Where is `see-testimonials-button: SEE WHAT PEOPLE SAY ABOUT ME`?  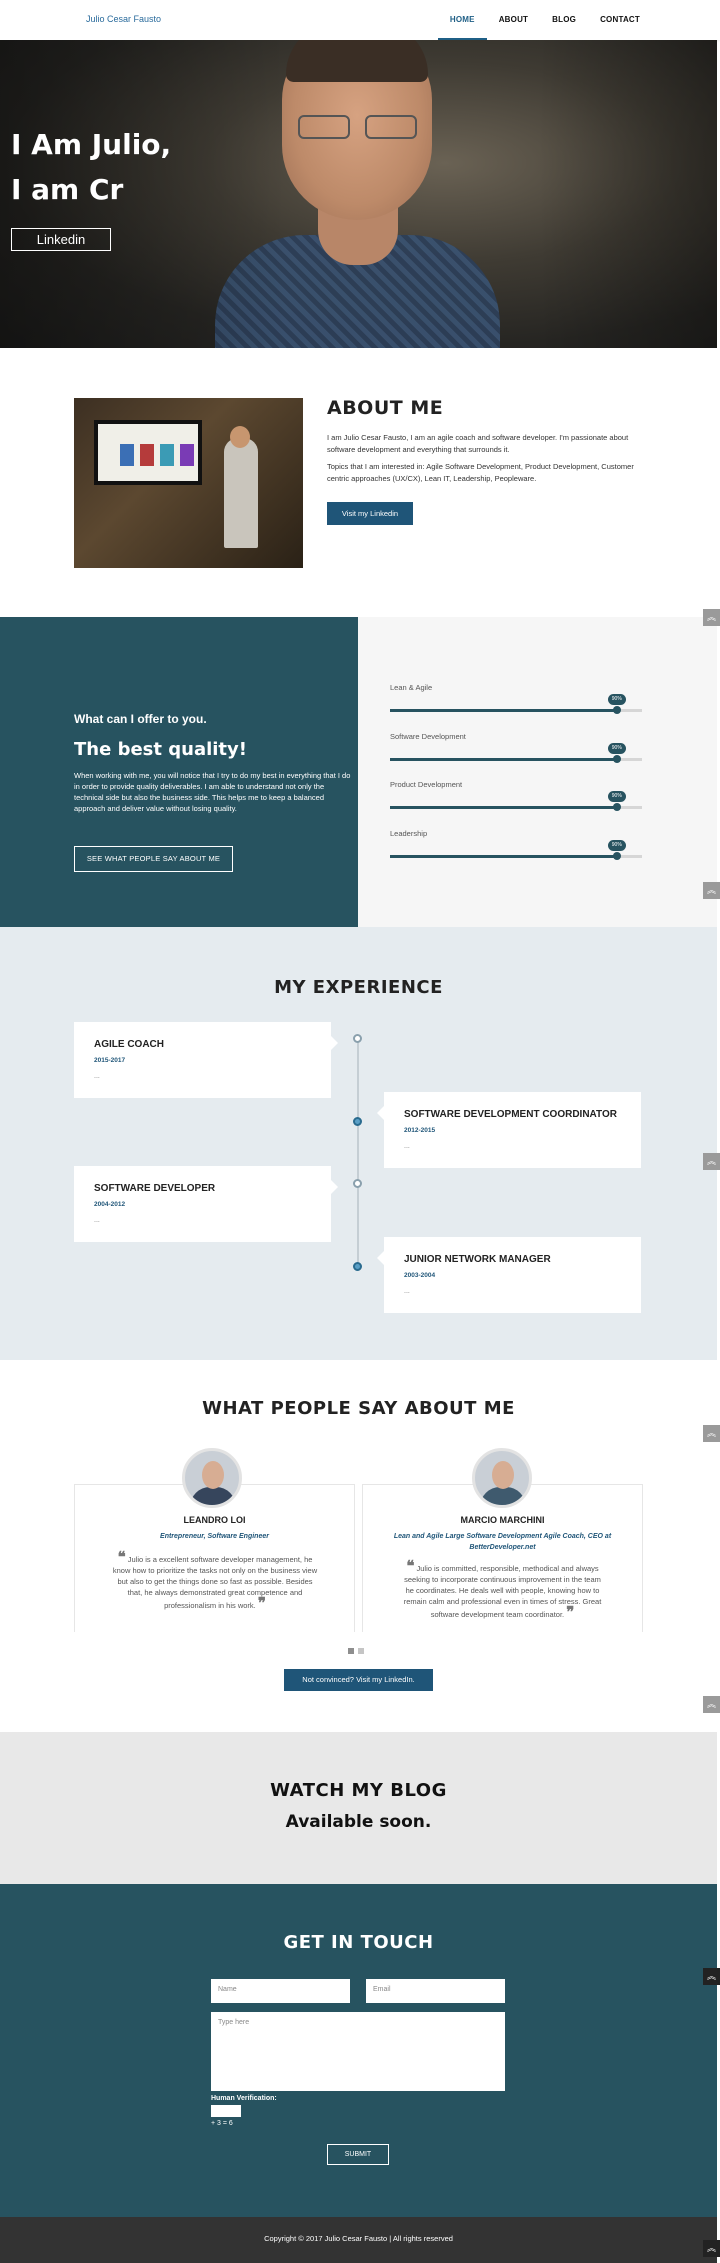 see-testimonials-button: SEE WHAT PEOPLE SAY ABOUT ME is located at coordinates (153, 859).